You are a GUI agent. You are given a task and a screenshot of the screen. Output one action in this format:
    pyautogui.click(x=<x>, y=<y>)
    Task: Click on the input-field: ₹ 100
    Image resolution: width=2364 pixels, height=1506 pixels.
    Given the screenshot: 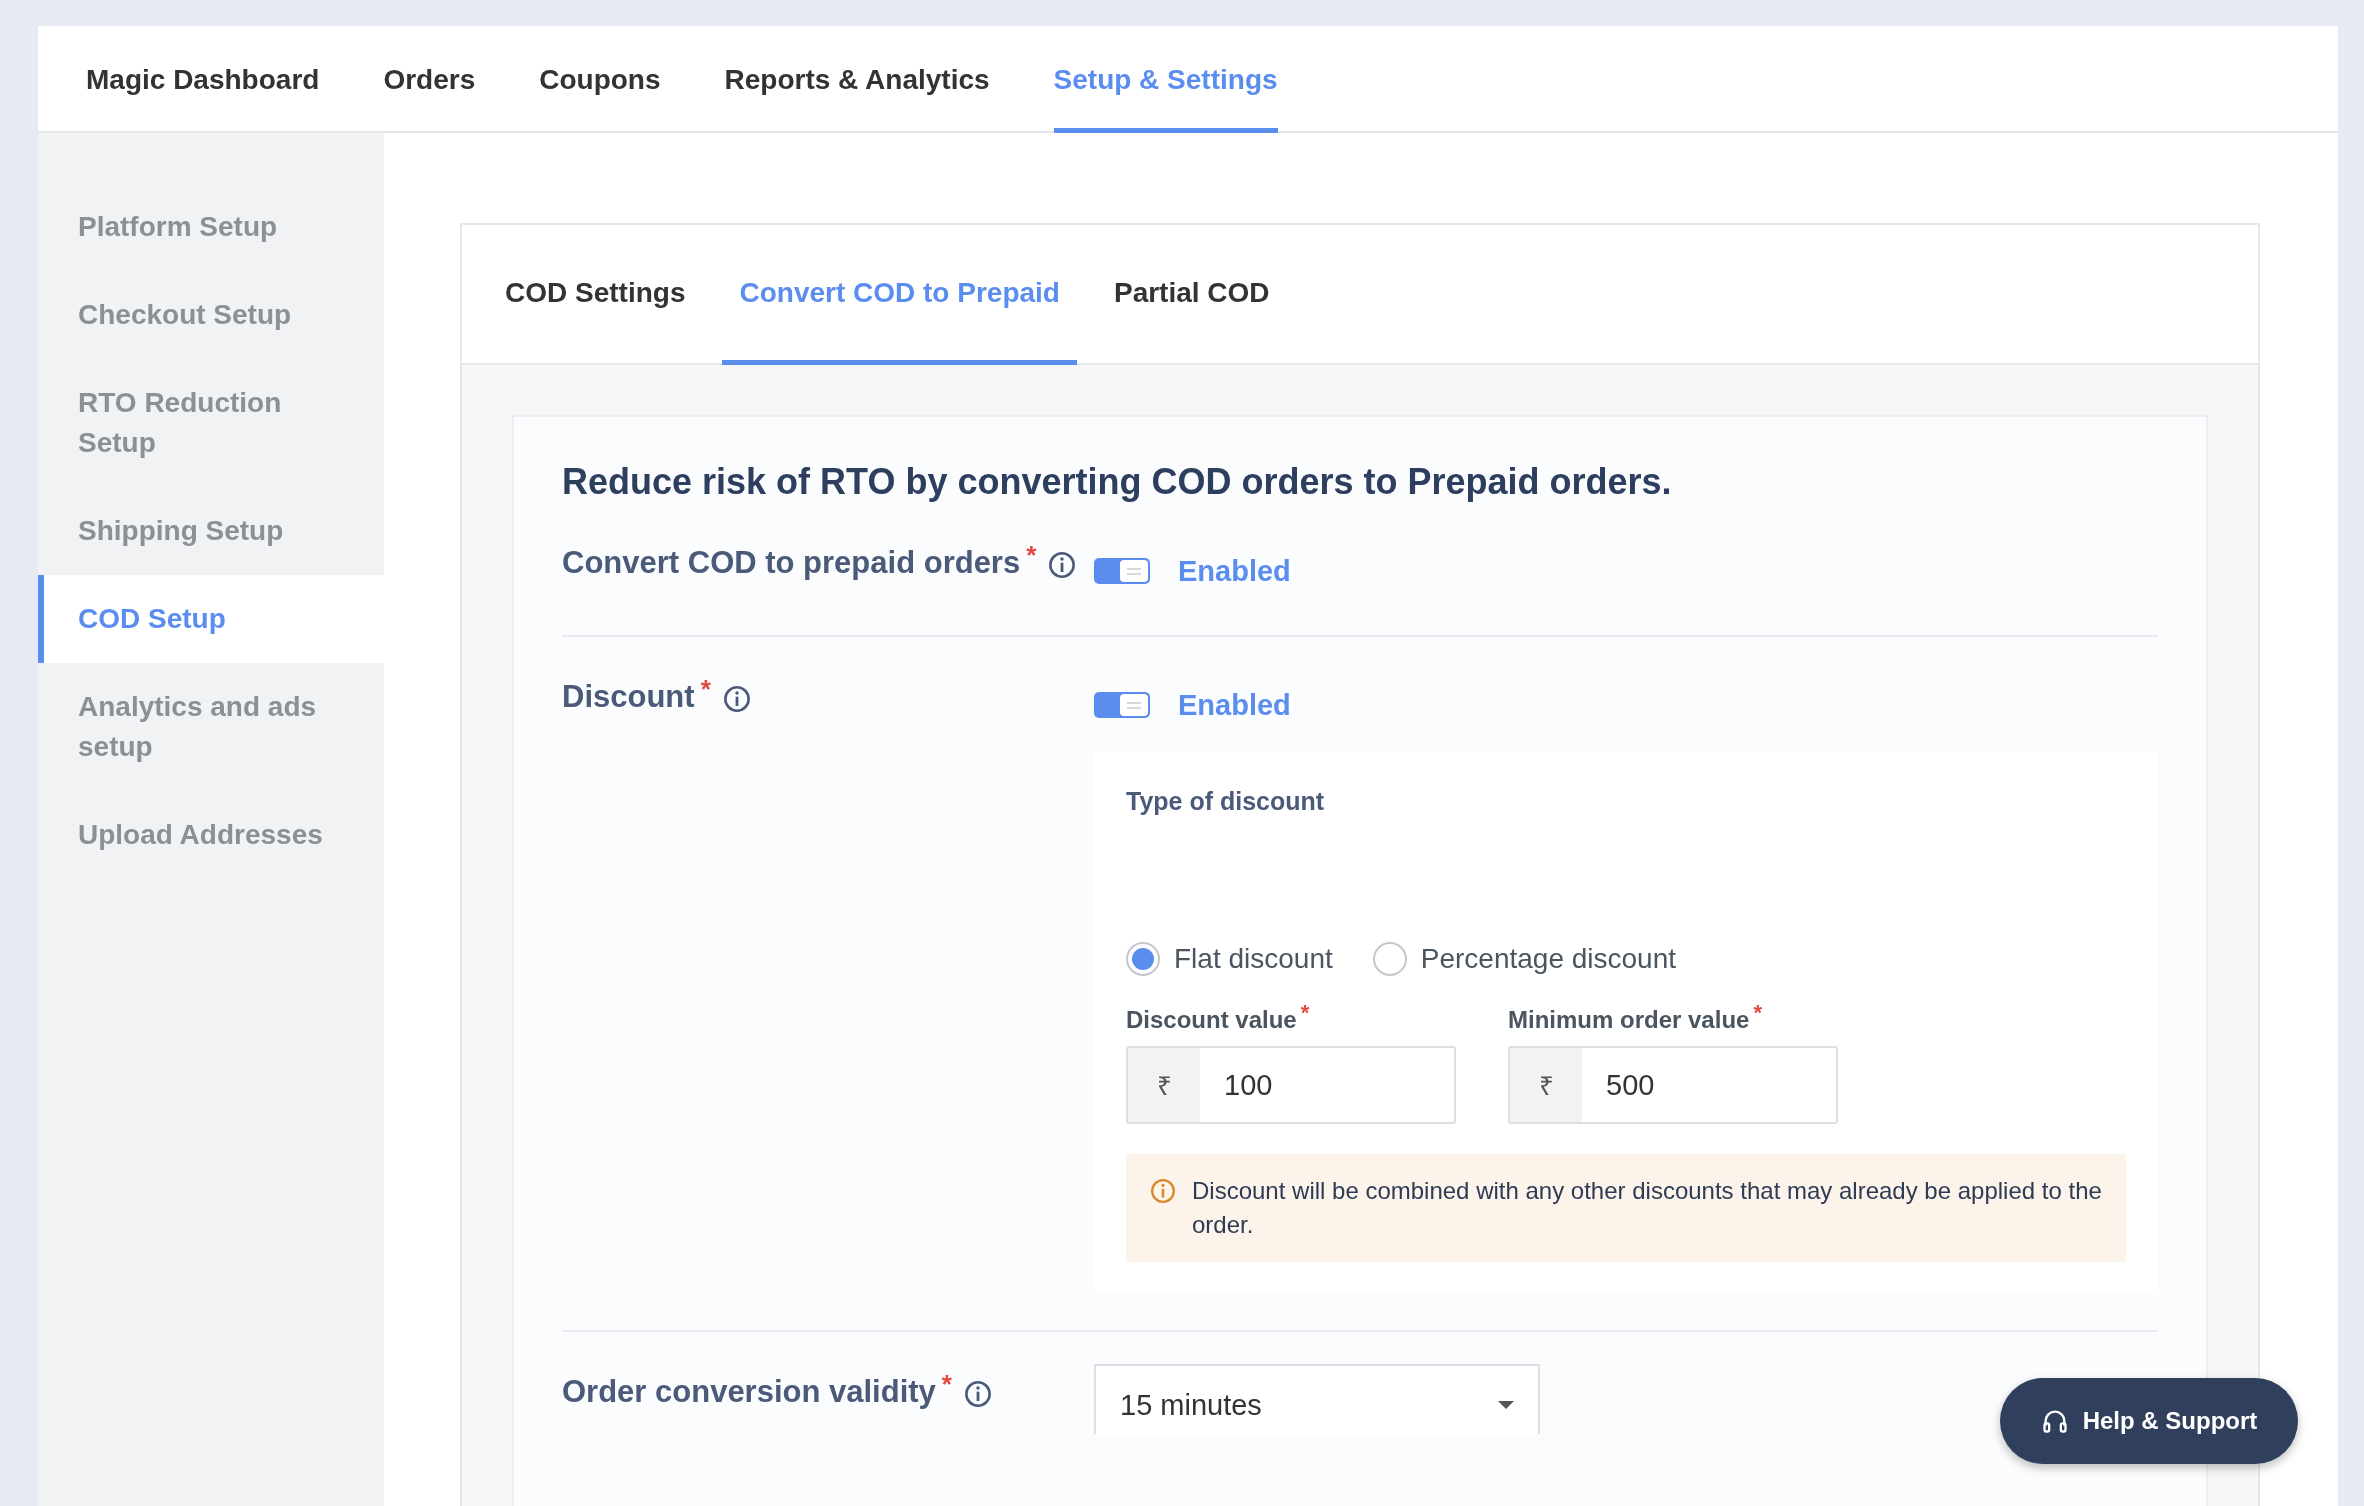 What is the action you would take?
    pyautogui.click(x=1291, y=1085)
    